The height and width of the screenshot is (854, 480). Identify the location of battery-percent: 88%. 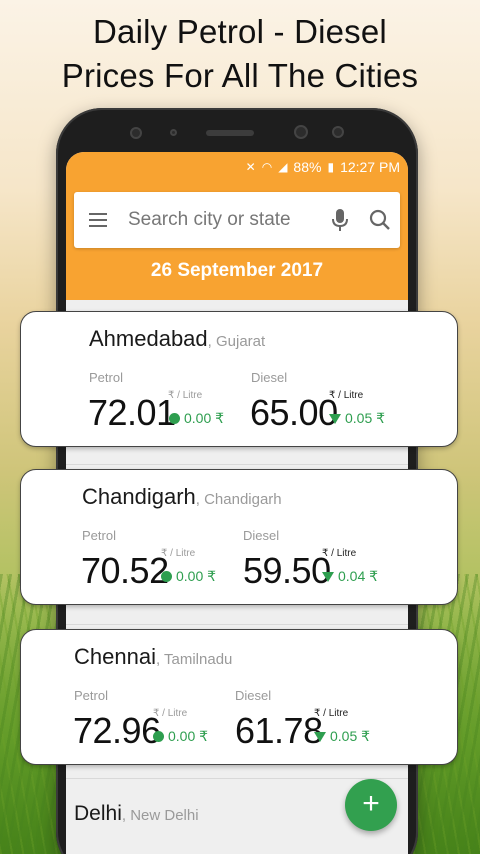
(307, 167).